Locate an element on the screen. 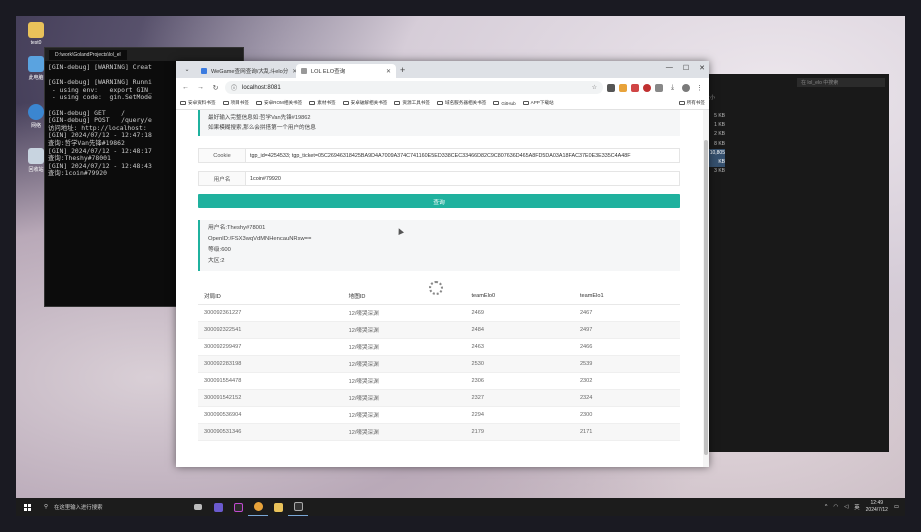  table-row: 300090536904 12/嚎哭深渊 2294 2300 is located at coordinates (439, 415).